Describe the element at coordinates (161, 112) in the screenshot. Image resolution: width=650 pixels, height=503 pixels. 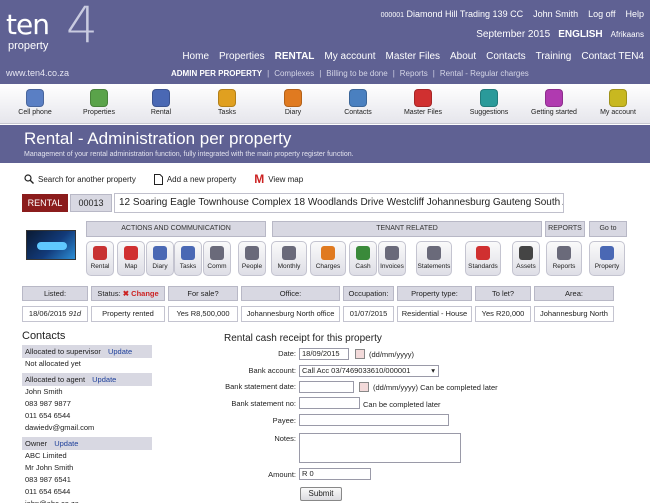
I see `toolbar-label: Rental` at that location.